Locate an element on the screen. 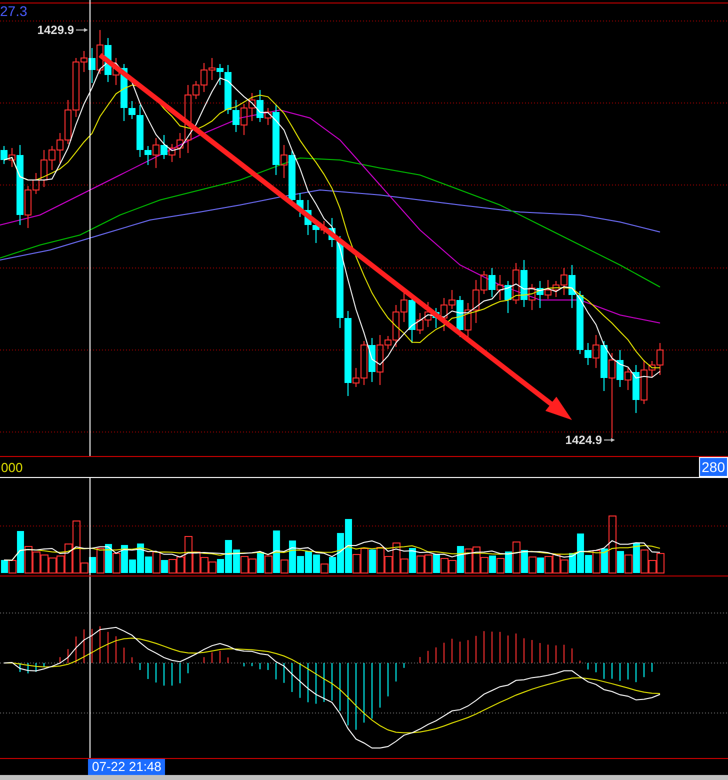  crosshair-time-label: 07-22 21:48 is located at coordinates (127, 767).